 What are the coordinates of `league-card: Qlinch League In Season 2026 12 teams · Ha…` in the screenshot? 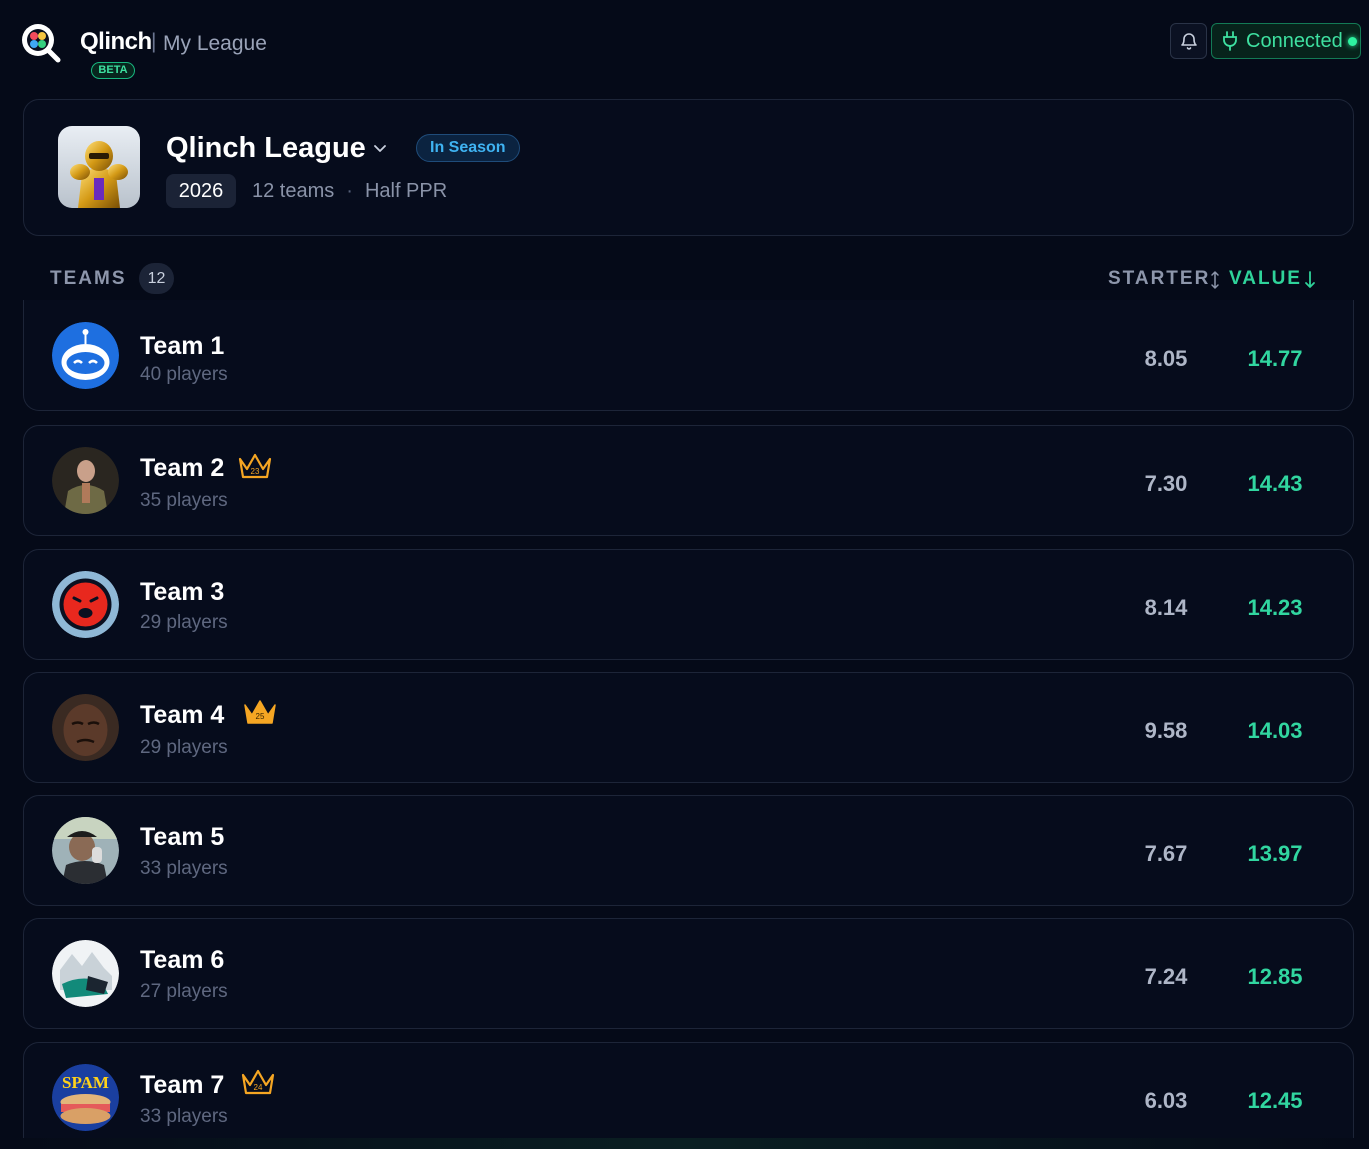 It's located at (688, 167).